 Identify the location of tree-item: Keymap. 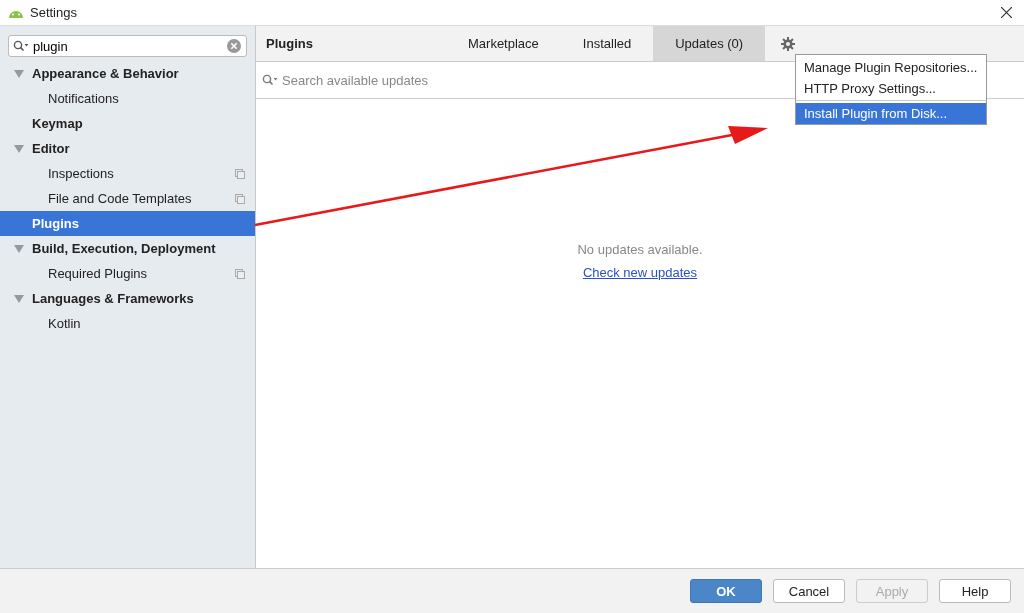
(127, 123).